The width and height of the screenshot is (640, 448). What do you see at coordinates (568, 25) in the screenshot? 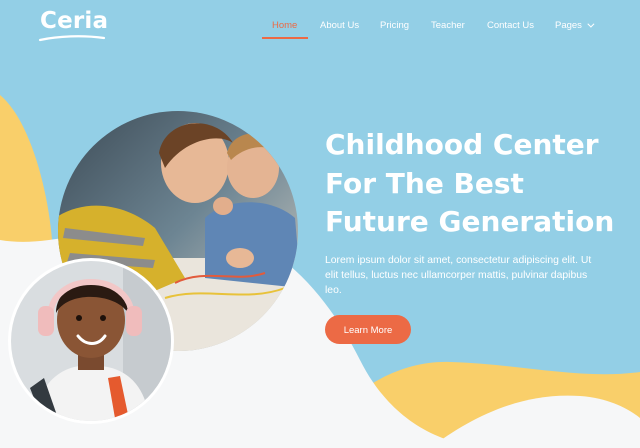
I see `nav-item-pages-label: Pages` at bounding box center [568, 25].